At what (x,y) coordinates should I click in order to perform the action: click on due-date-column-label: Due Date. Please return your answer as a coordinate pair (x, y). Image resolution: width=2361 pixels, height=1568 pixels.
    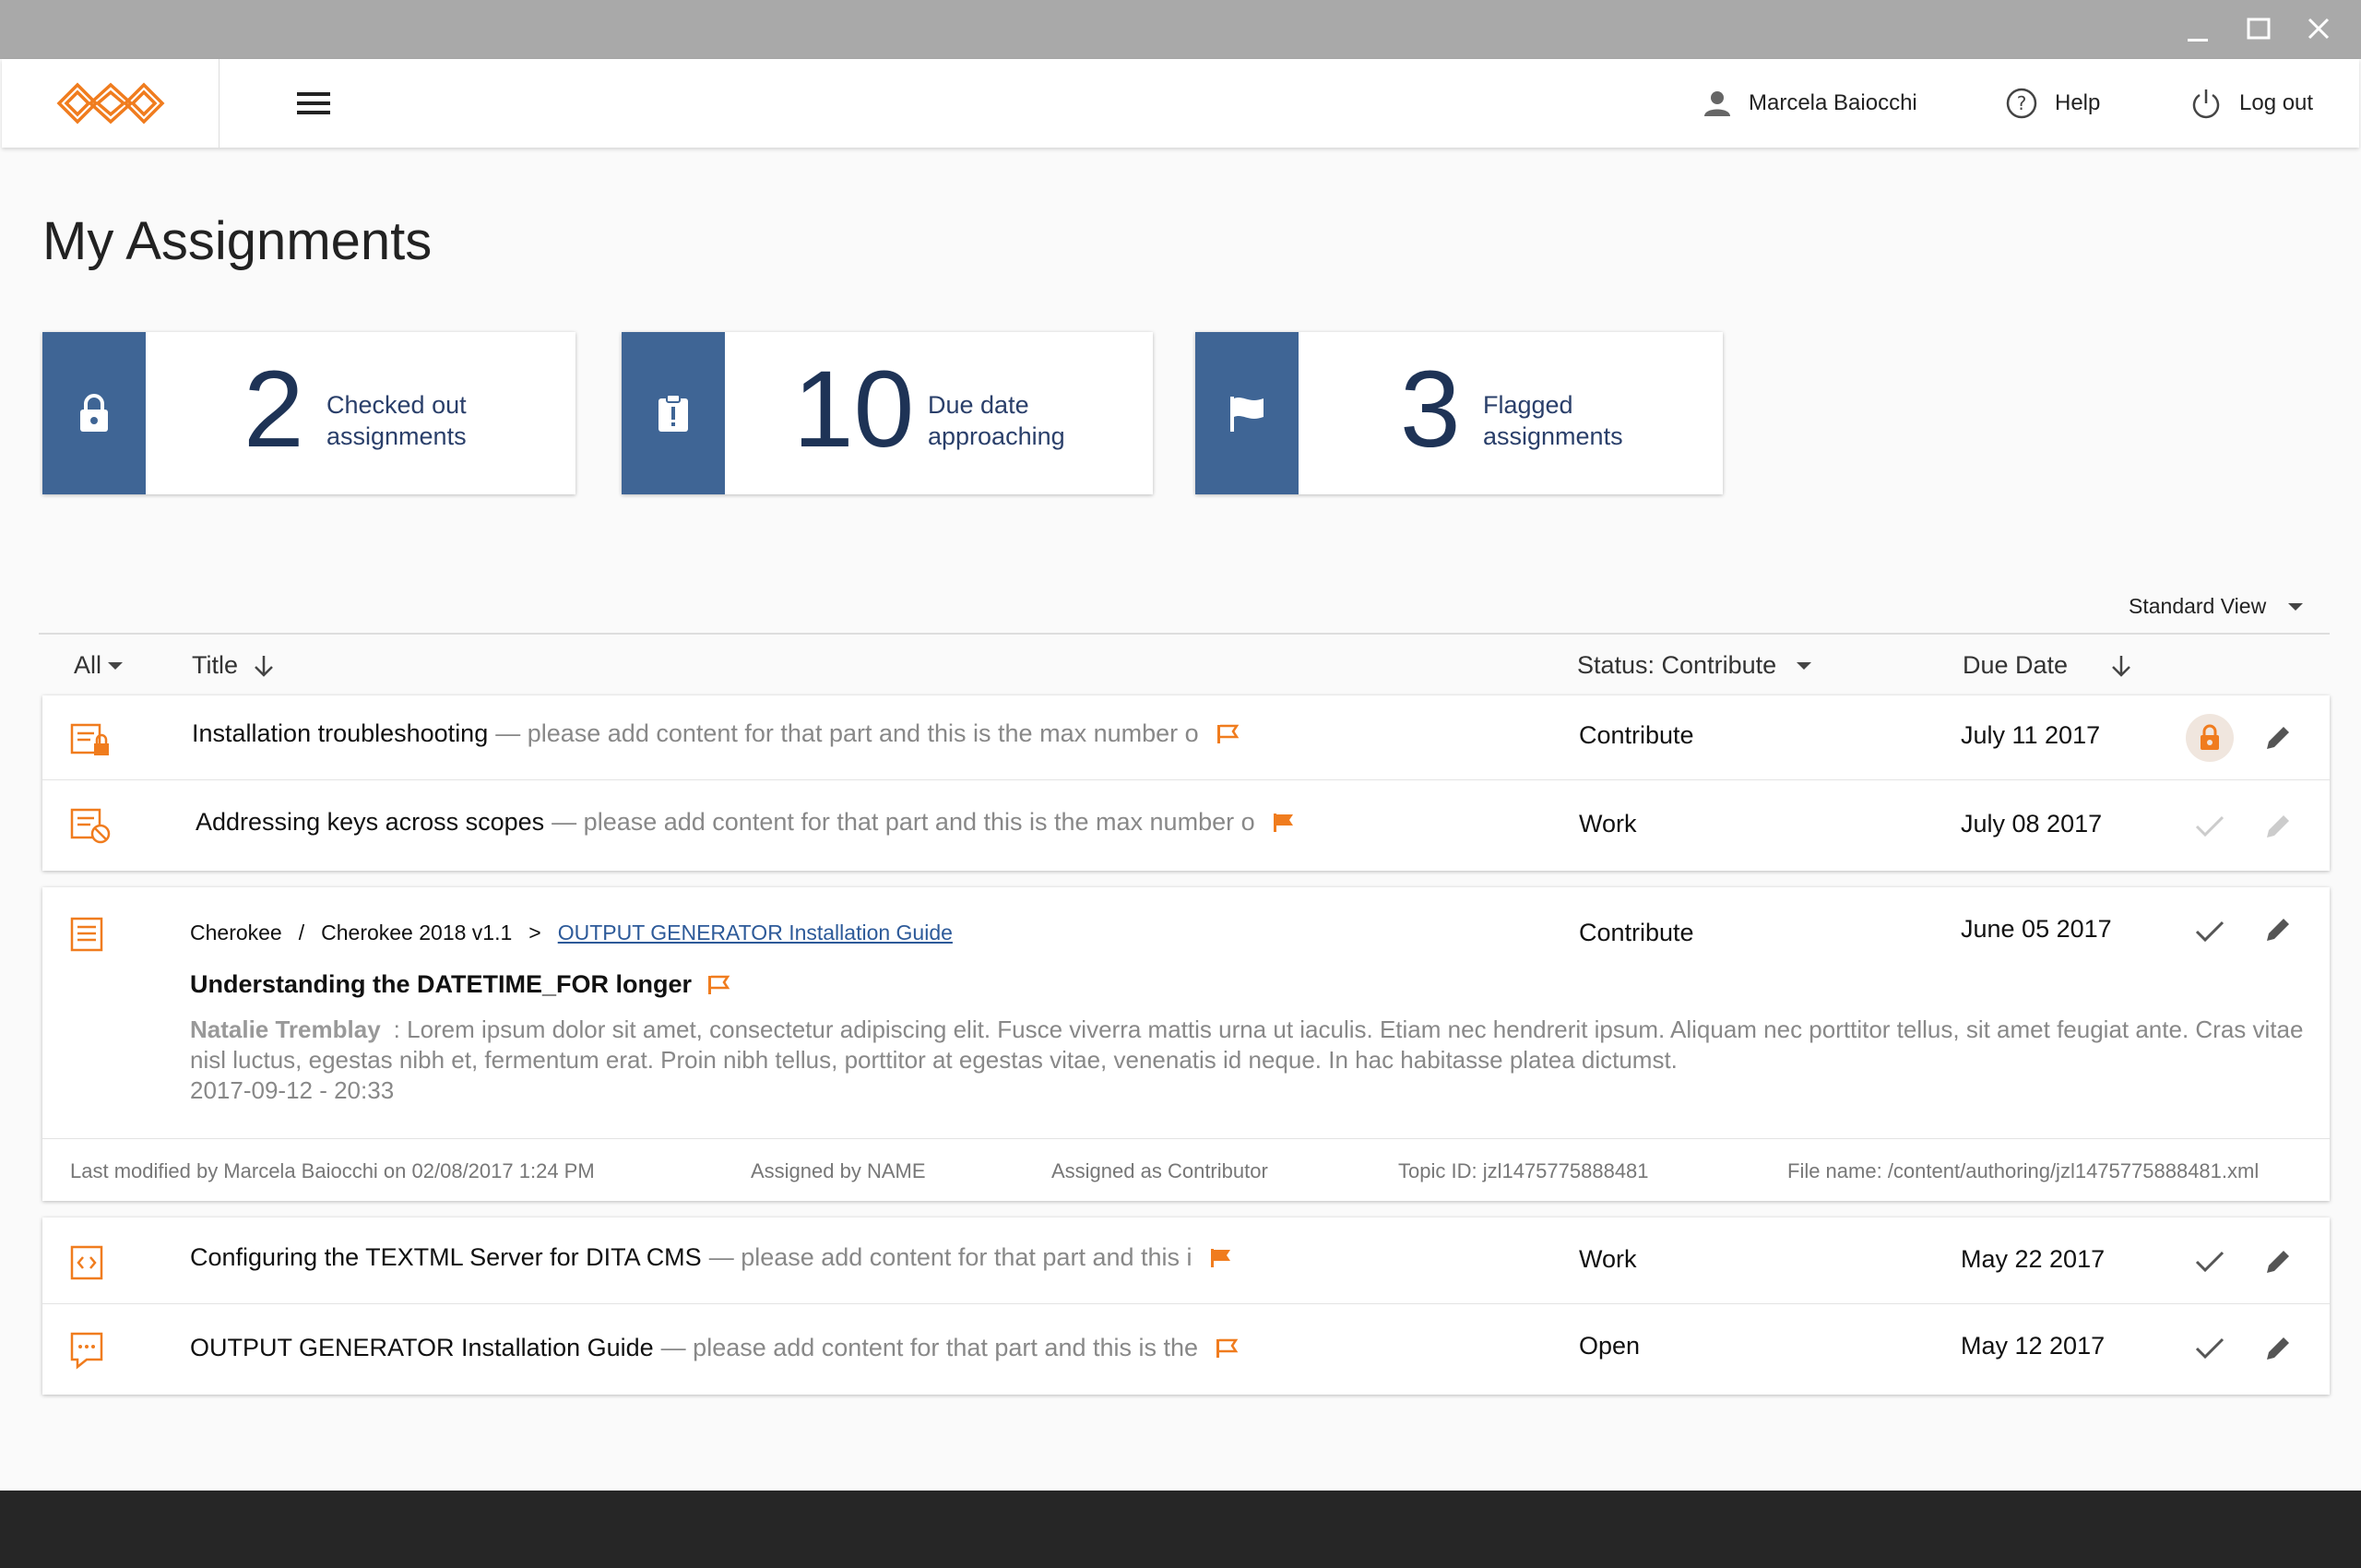
    Looking at the image, I should click on (2016, 665).